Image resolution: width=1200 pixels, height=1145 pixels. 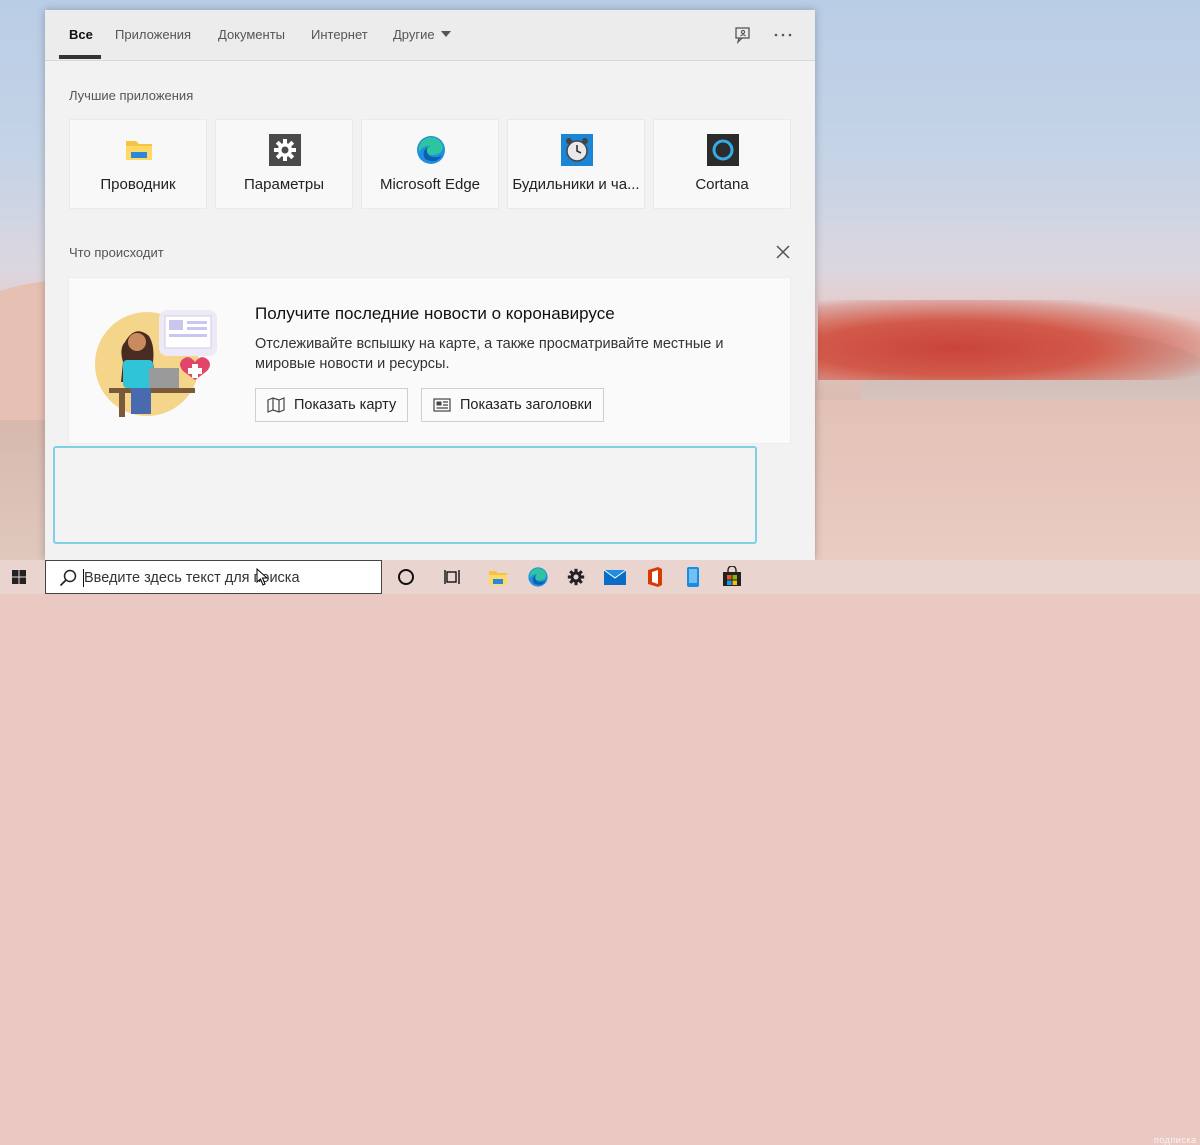 What do you see at coordinates (80, 57) in the screenshot?
I see `active-tab-indicator` at bounding box center [80, 57].